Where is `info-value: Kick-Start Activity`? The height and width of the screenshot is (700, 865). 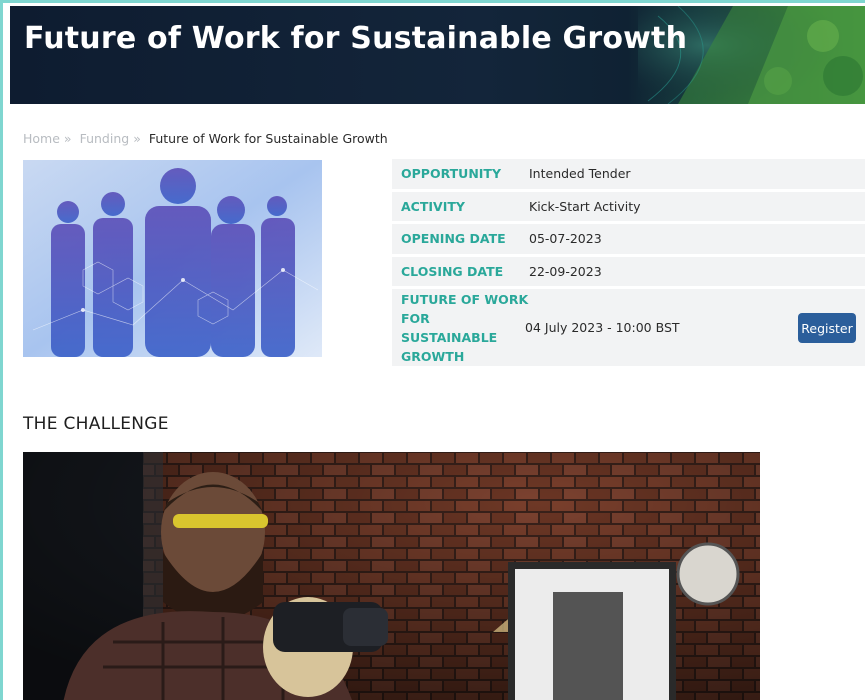
info-value: Kick-Start Activity is located at coordinates (585, 206).